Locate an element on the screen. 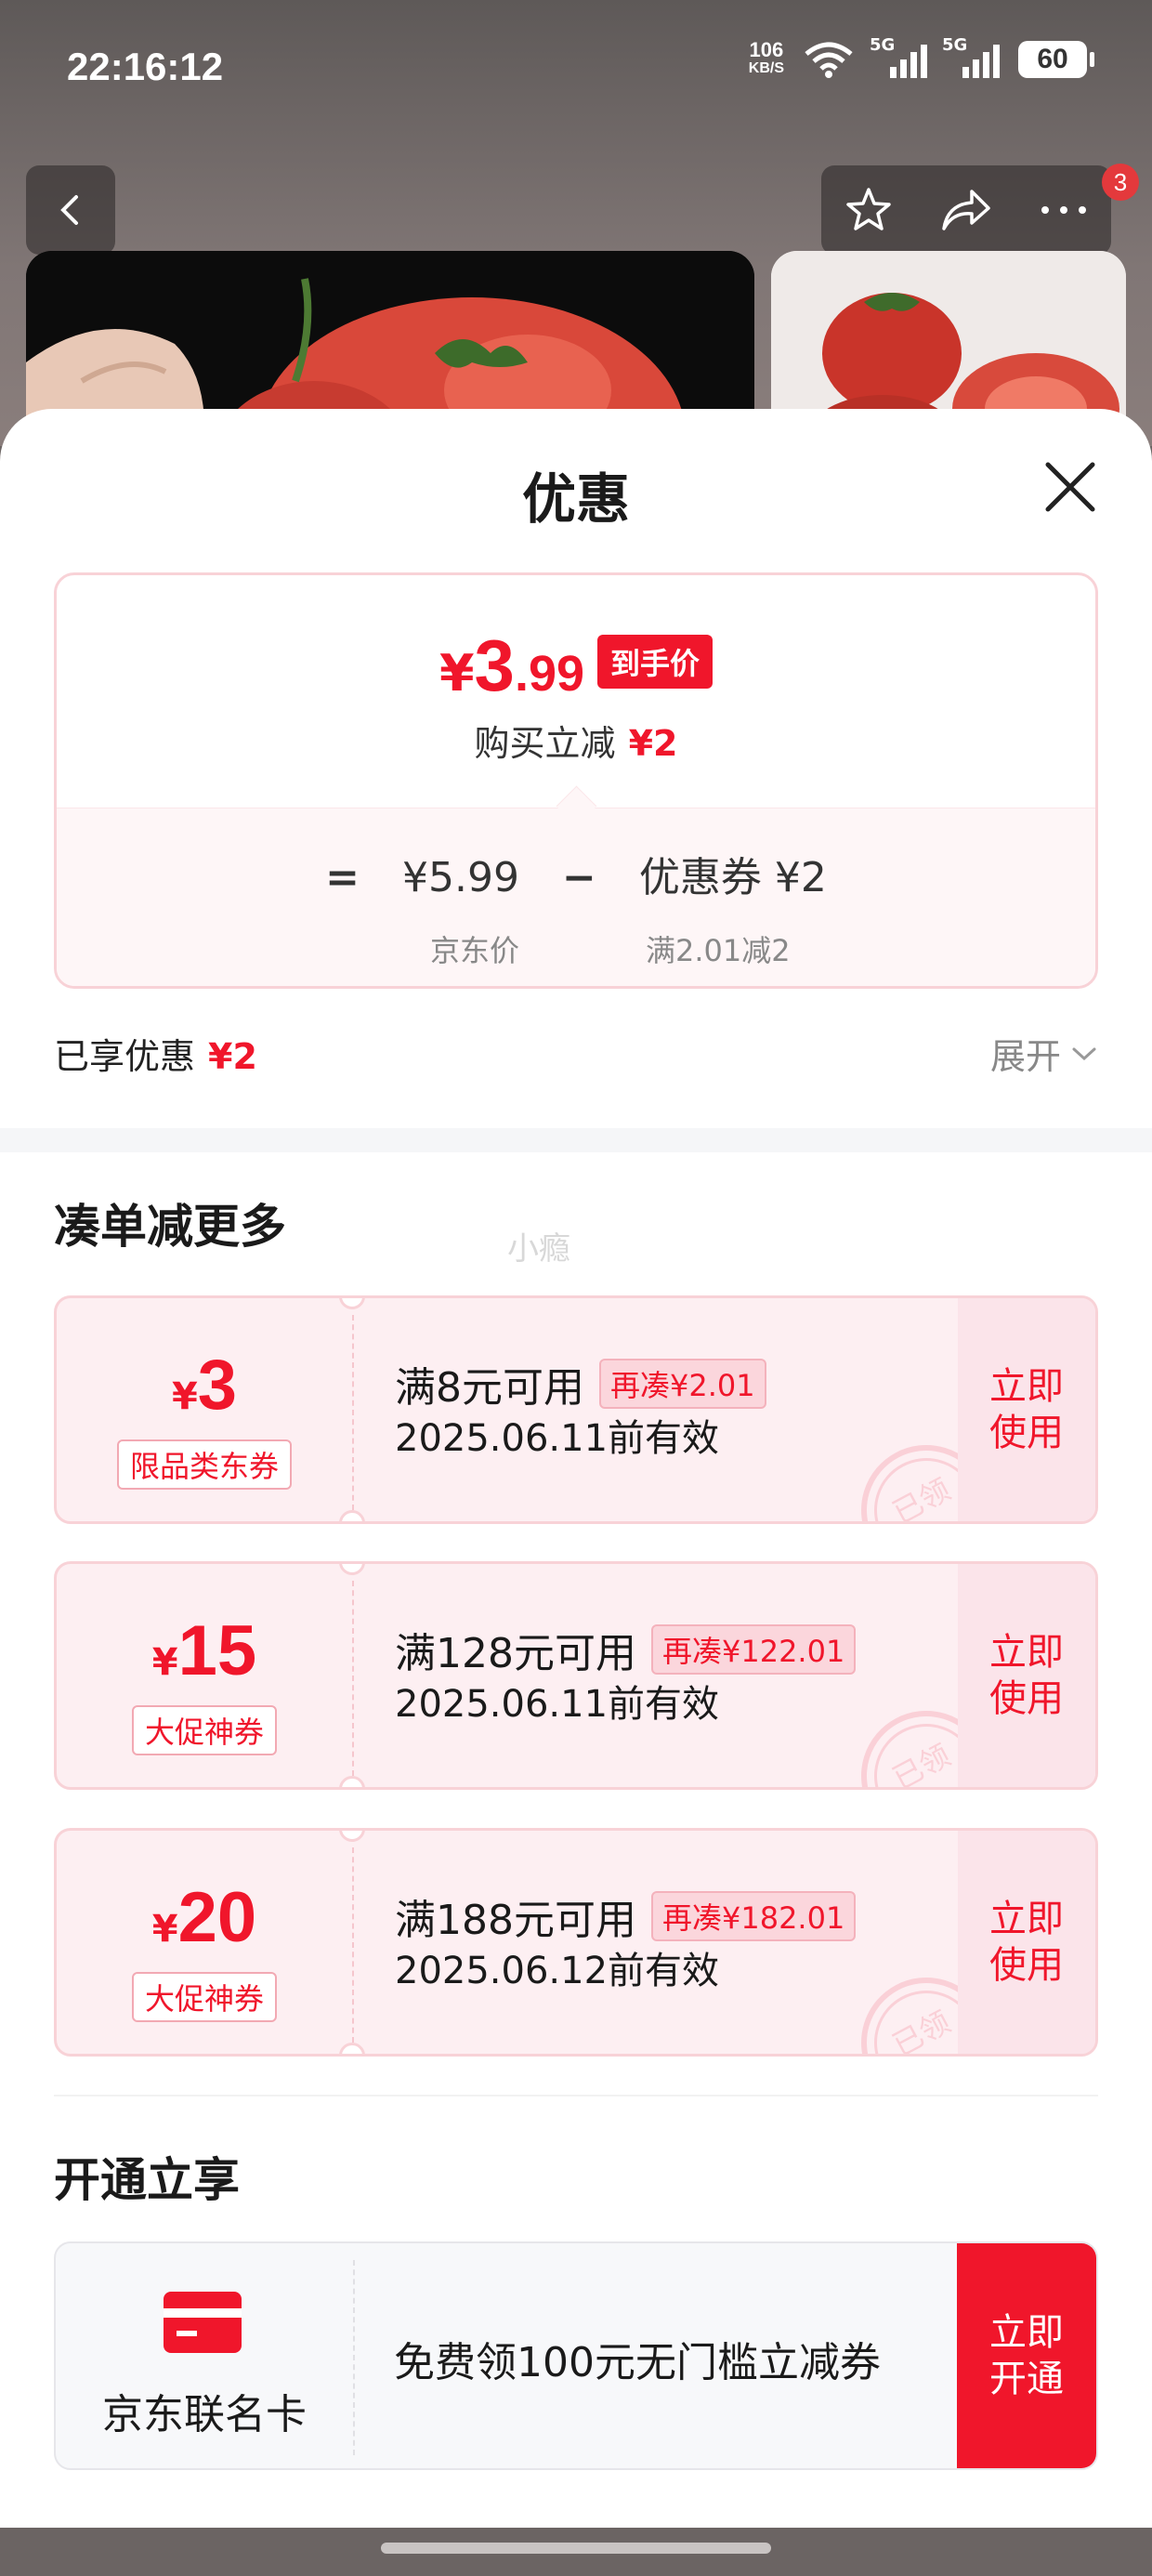  coupon-type: 限品类东券 is located at coordinates (204, 1464).